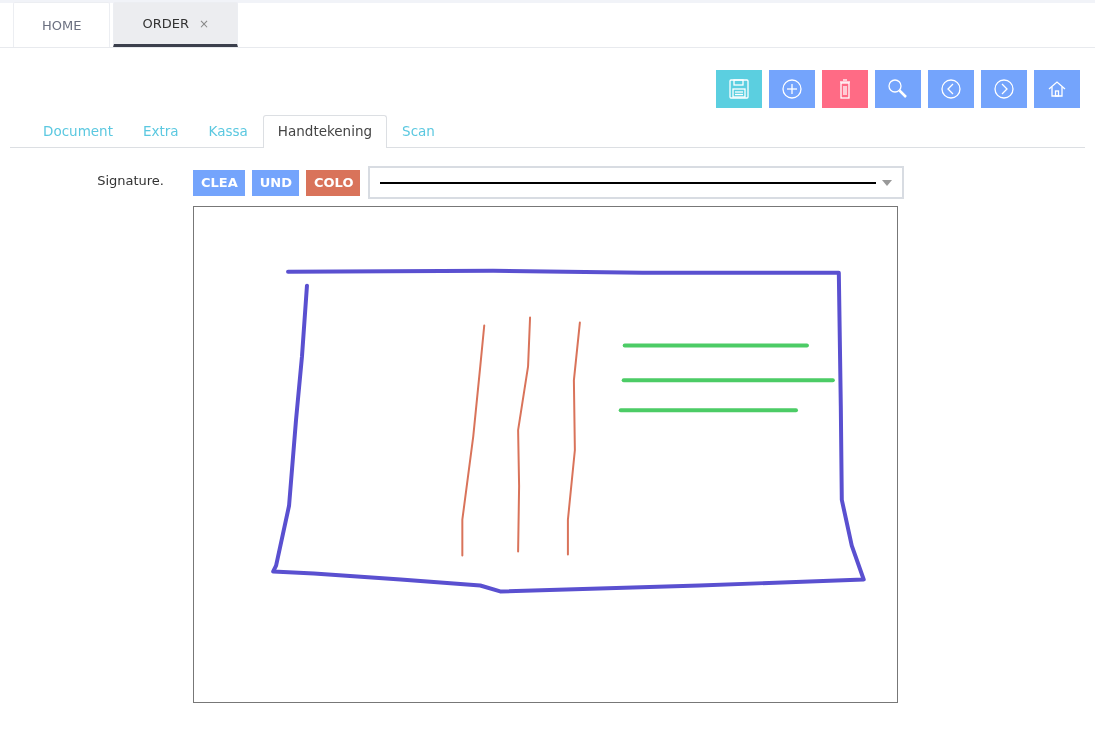  I want to click on previous-button, so click(951, 89).